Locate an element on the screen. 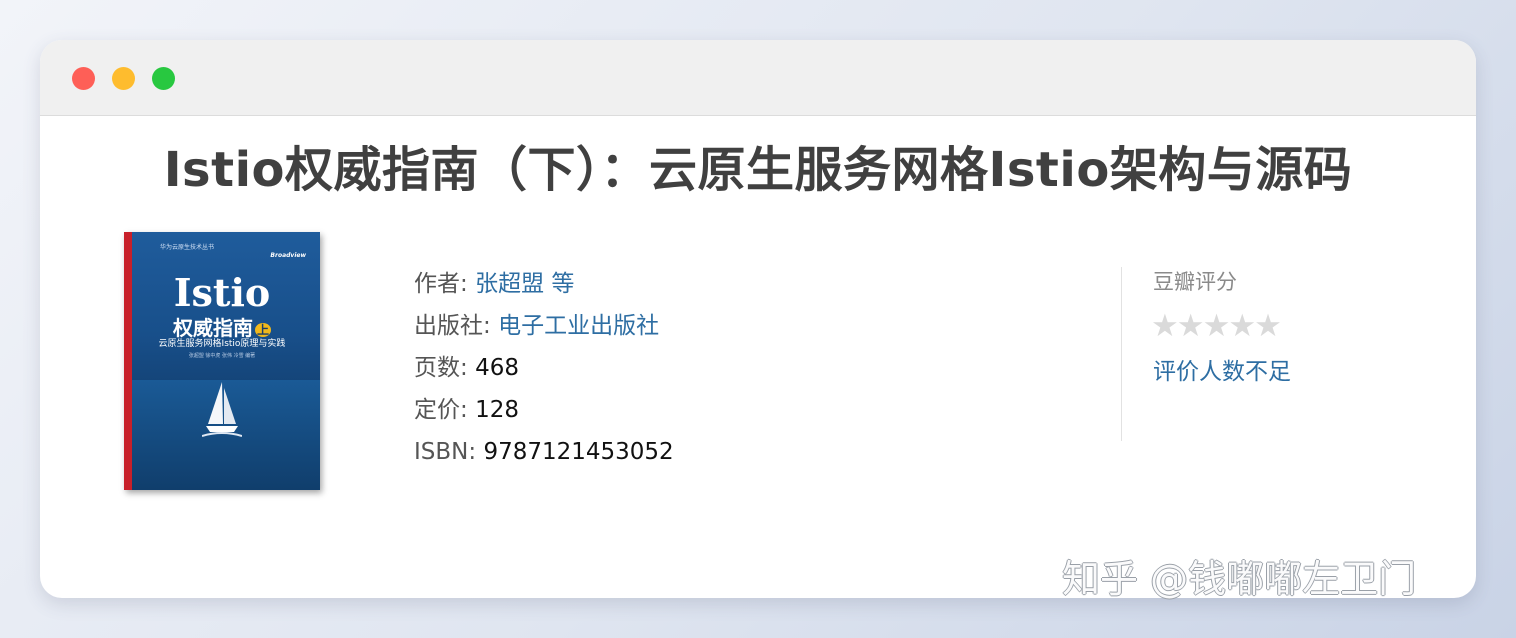 This screenshot has width=1516, height=638. meta-author-row: 作者: 张超盟 等 is located at coordinates (544, 289).